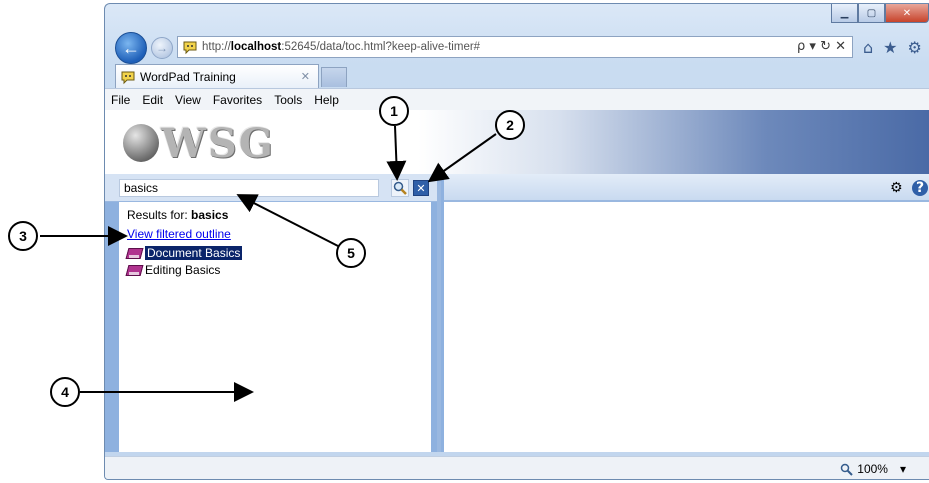 Image resolution: width=929 pixels, height=483 pixels. What do you see at coordinates (216, 47) in the screenshot?
I see `url-prefix: http://` at bounding box center [216, 47].